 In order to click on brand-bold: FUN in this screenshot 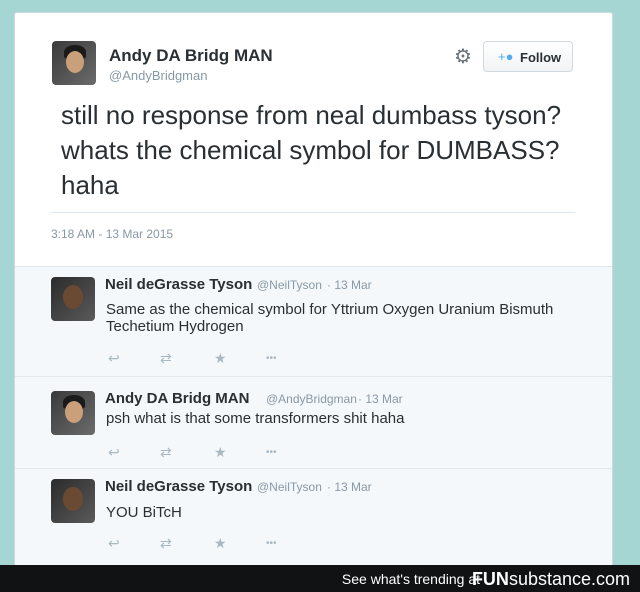, I will do `click(490, 579)`.